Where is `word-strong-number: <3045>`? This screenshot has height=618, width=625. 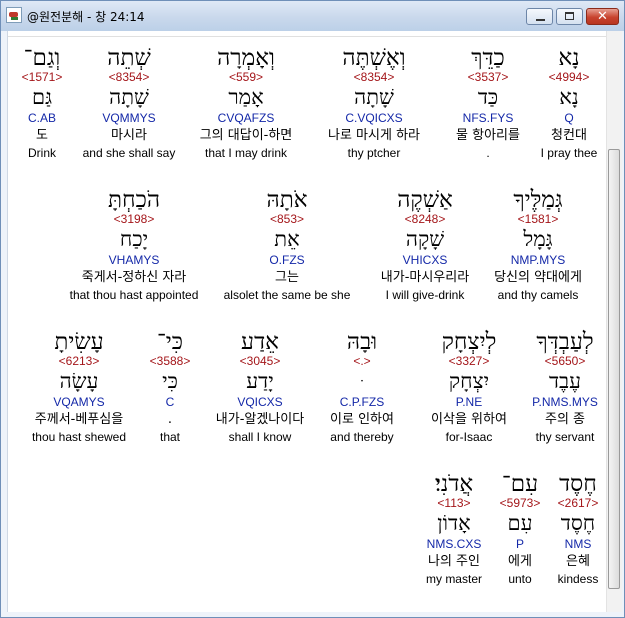
word-strong-number: <3045> is located at coordinates (260, 361).